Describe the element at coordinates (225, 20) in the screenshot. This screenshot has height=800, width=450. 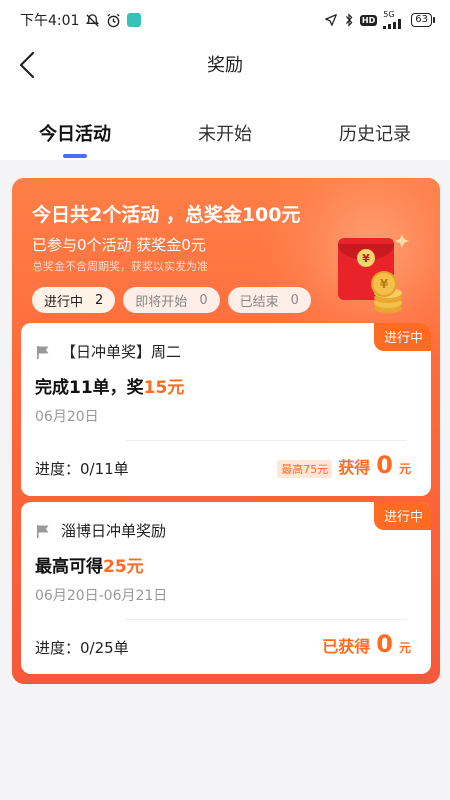
I see `status-bar: 下午4:01 HD 5G 63` at that location.